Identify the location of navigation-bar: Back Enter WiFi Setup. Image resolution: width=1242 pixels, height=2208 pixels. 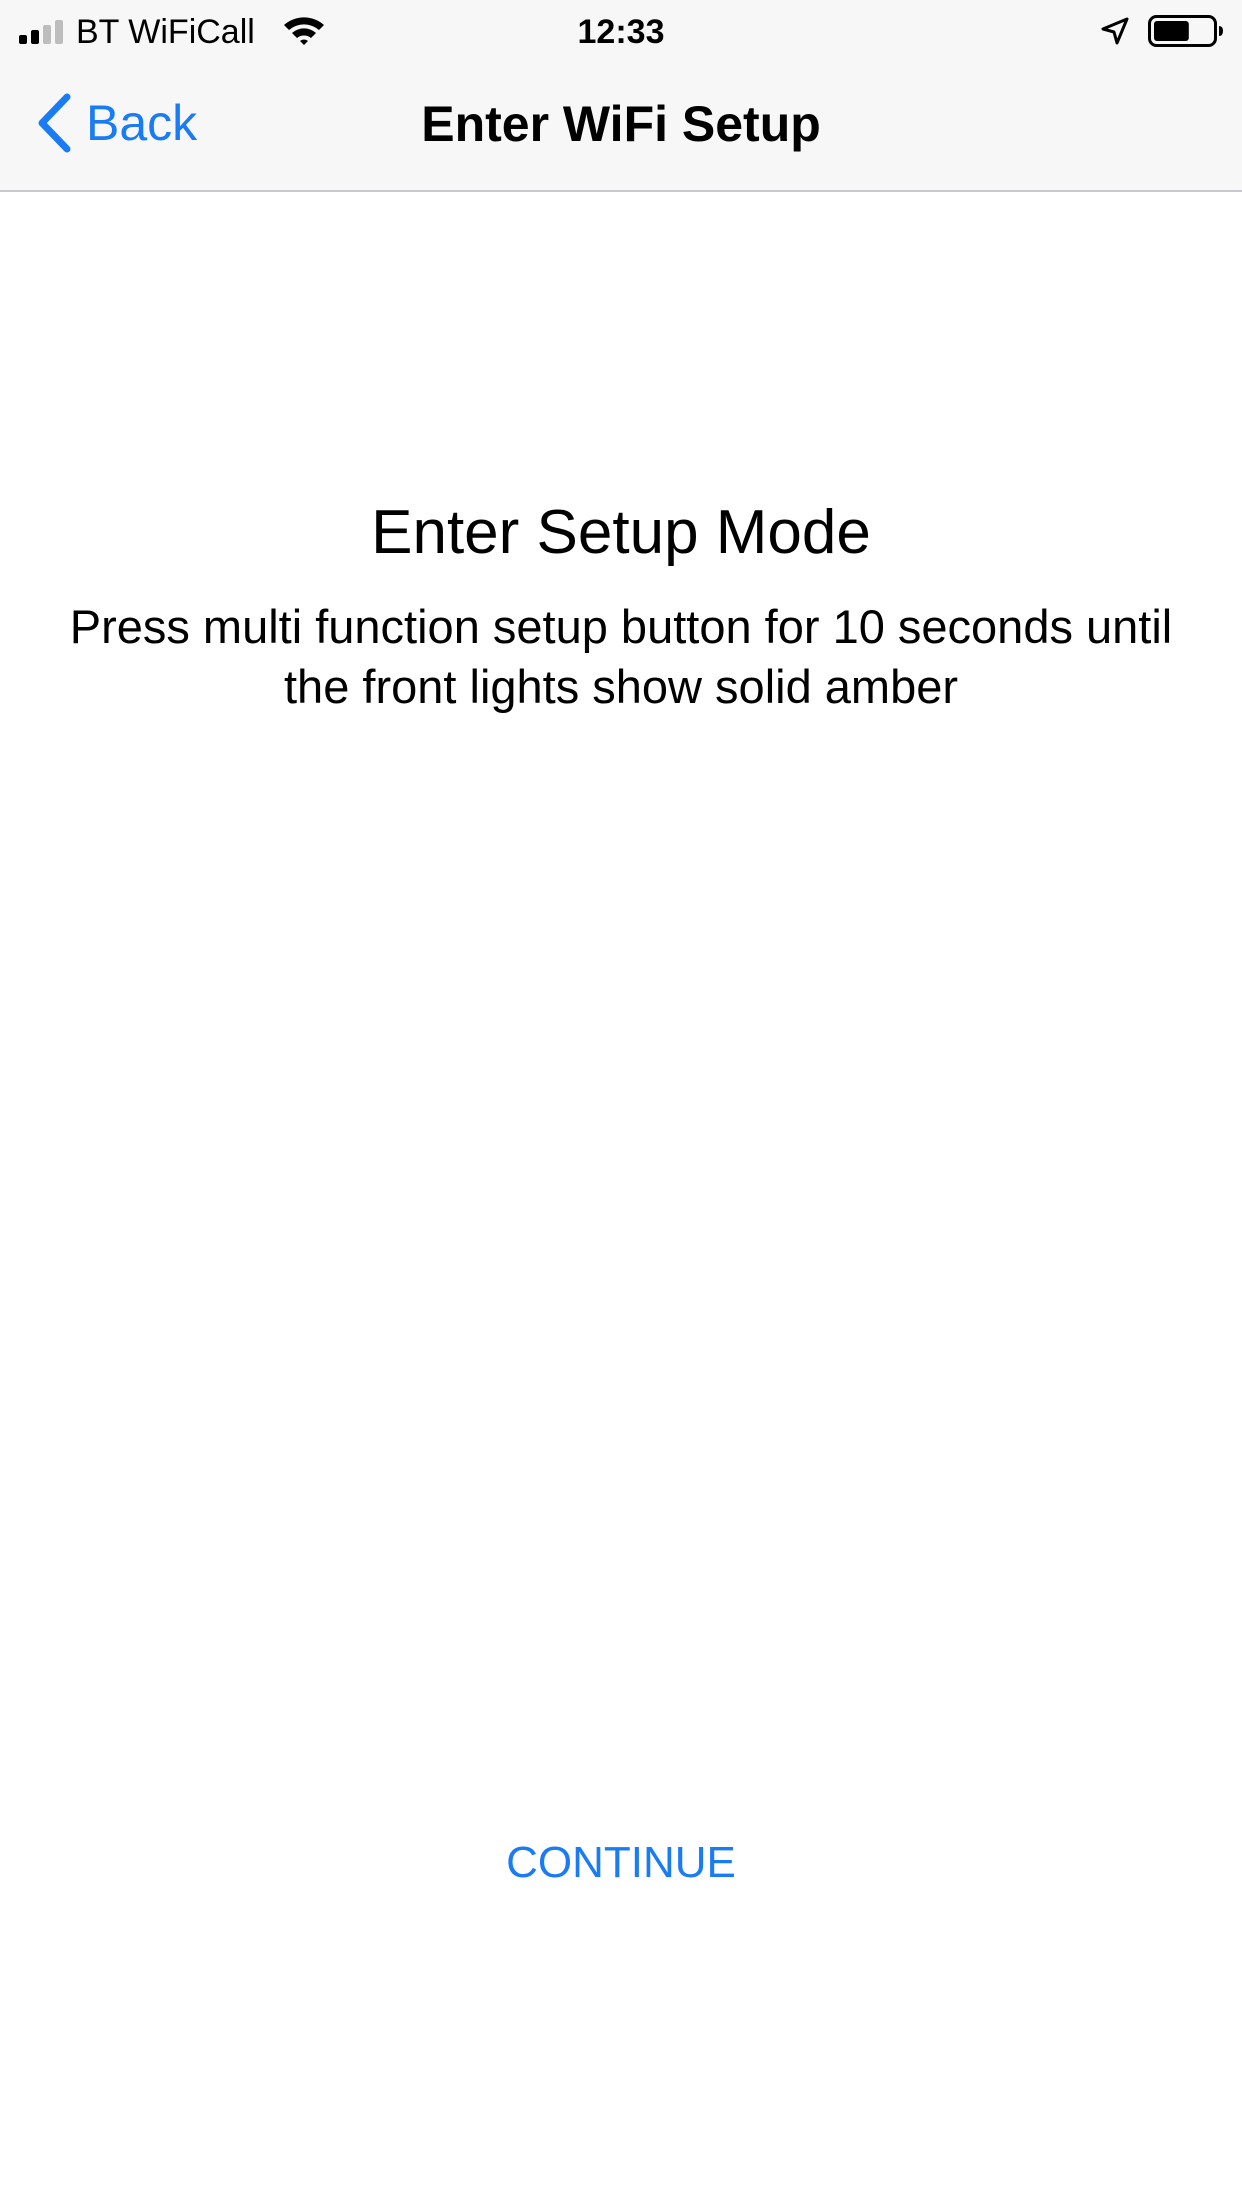
(621, 126).